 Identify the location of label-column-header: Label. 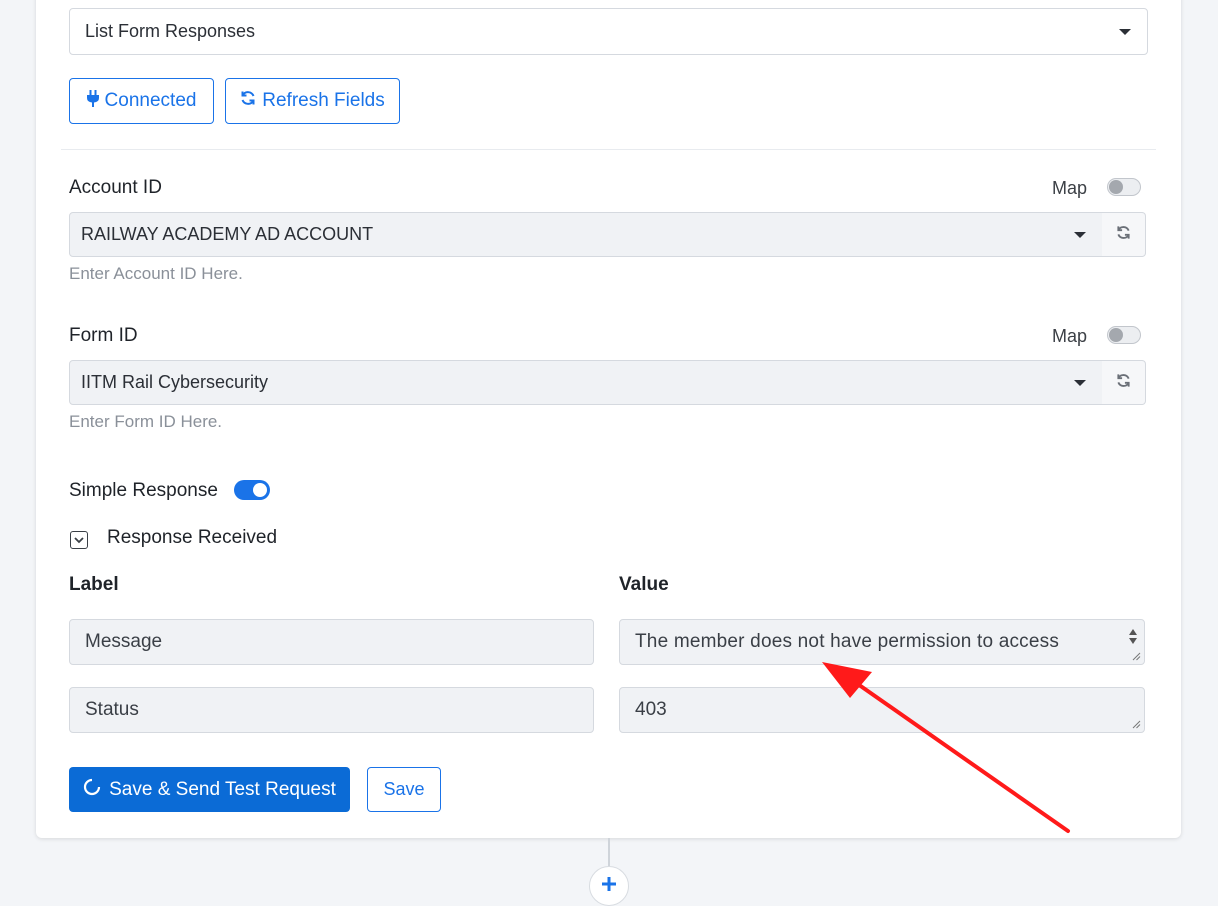
(94, 584).